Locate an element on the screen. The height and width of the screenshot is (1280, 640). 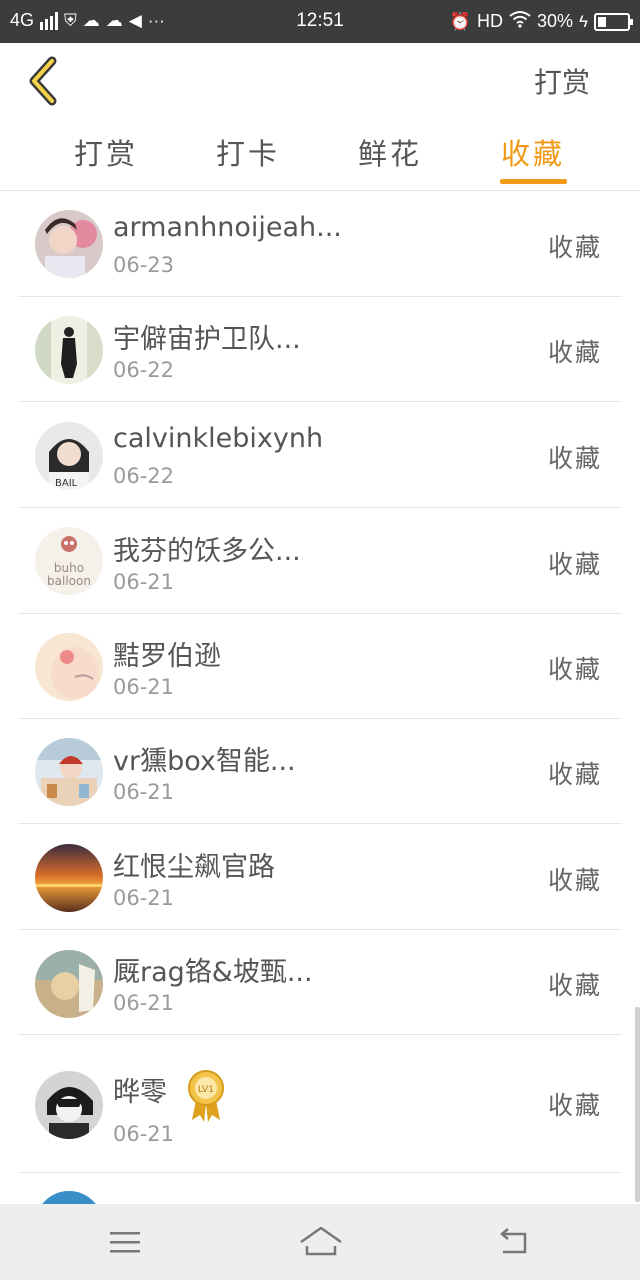
avatar: BAIL is located at coordinates (69, 456).